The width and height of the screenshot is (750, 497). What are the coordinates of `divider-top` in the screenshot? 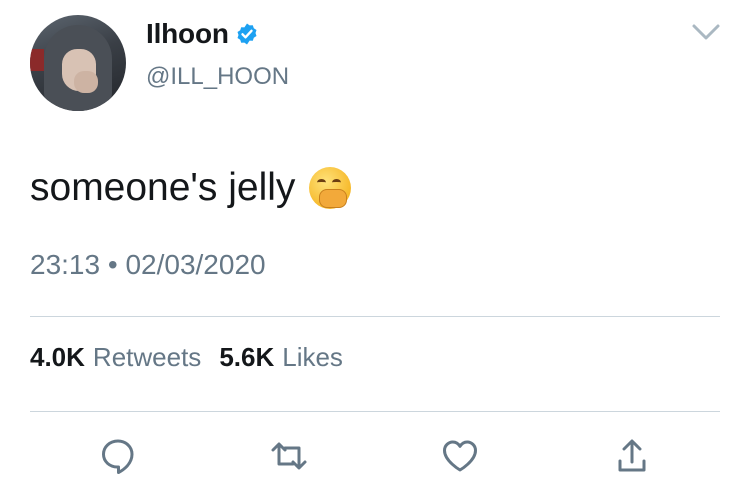 It's located at (375, 316).